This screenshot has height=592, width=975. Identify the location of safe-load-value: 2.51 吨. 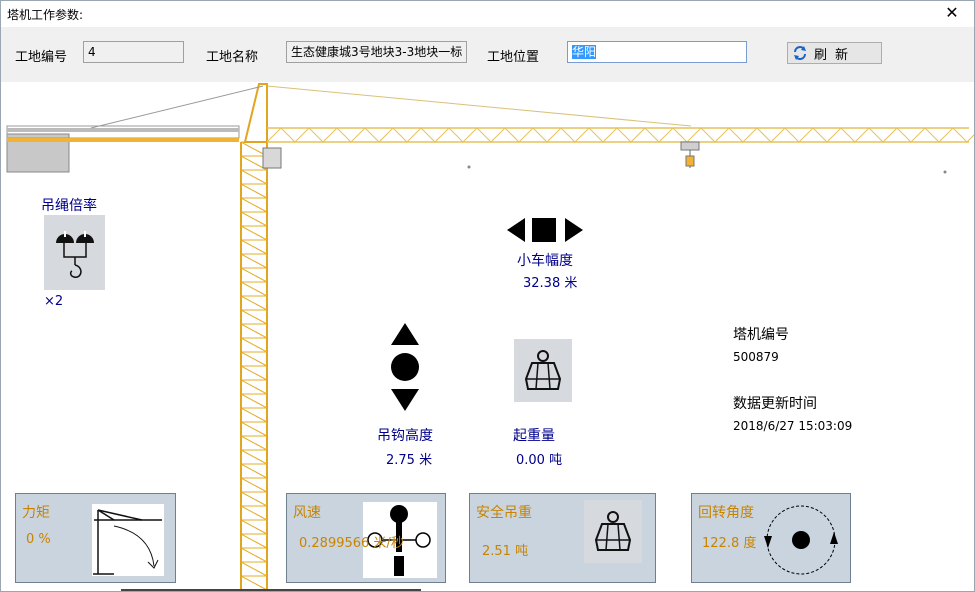
(505, 551).